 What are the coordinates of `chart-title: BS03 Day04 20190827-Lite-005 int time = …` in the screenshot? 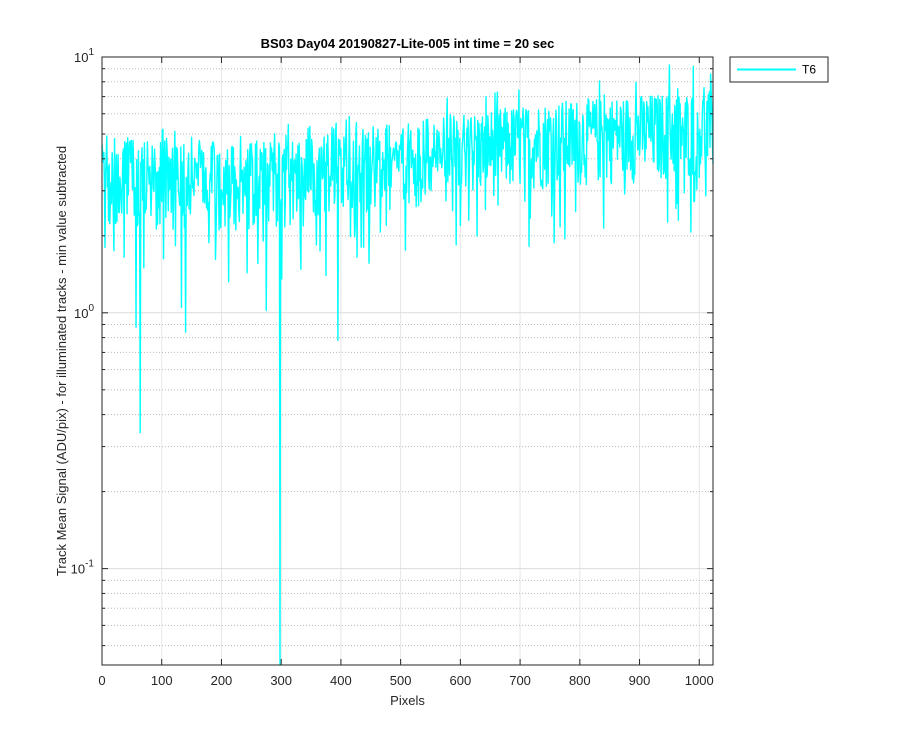 It's located at (408, 43).